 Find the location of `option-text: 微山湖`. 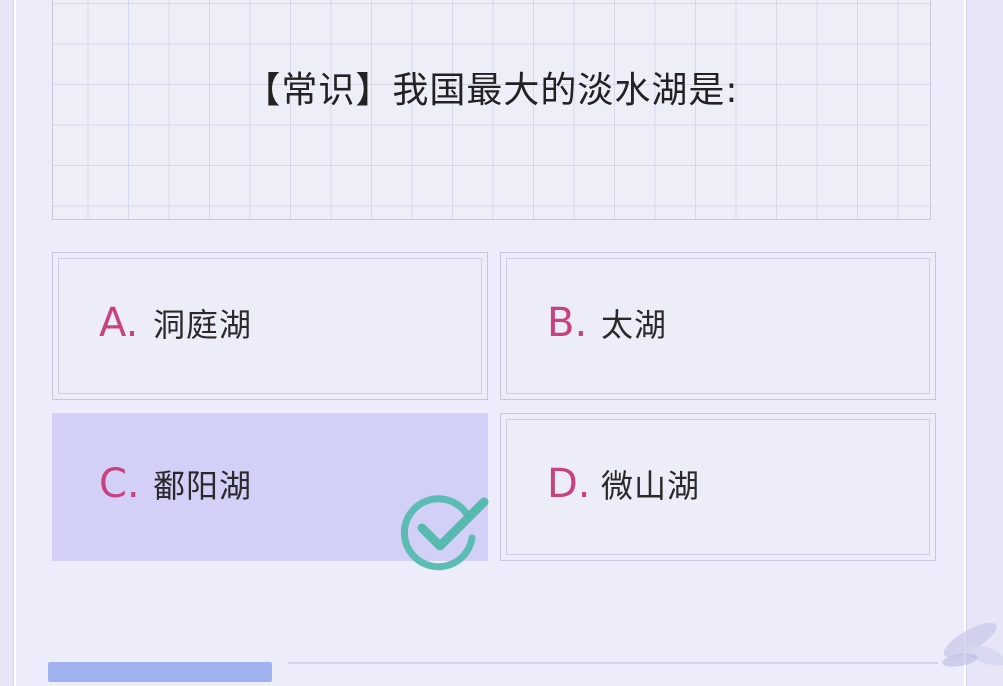

option-text: 微山湖 is located at coordinates (651, 486).